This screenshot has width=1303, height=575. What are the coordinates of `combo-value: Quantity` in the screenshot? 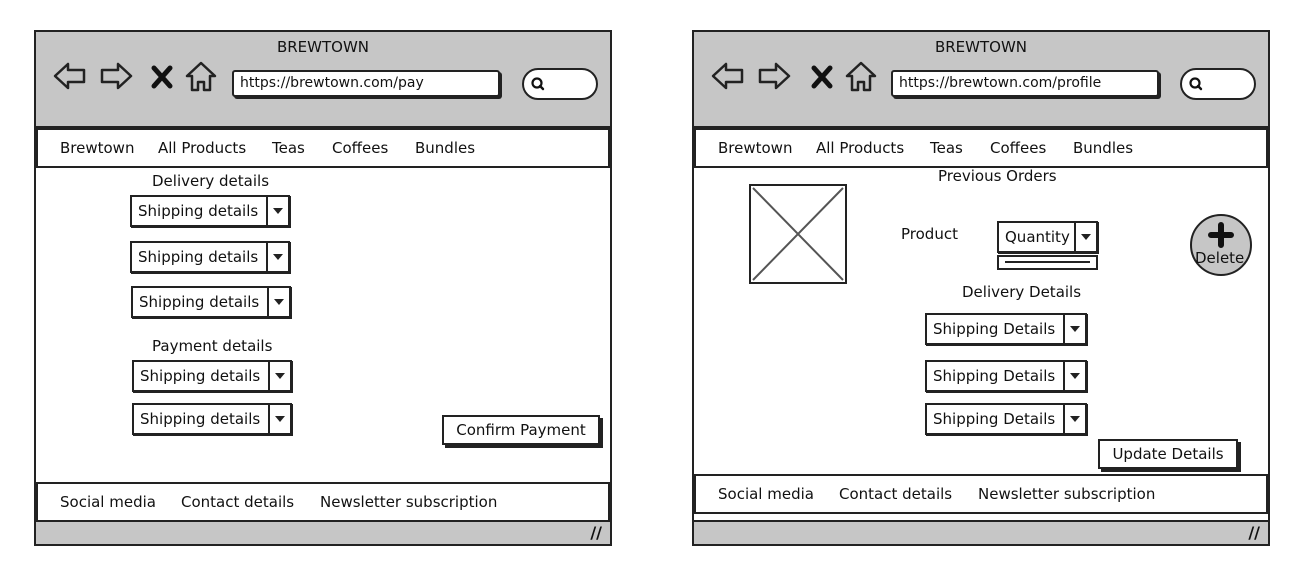 It's located at (1037, 237).